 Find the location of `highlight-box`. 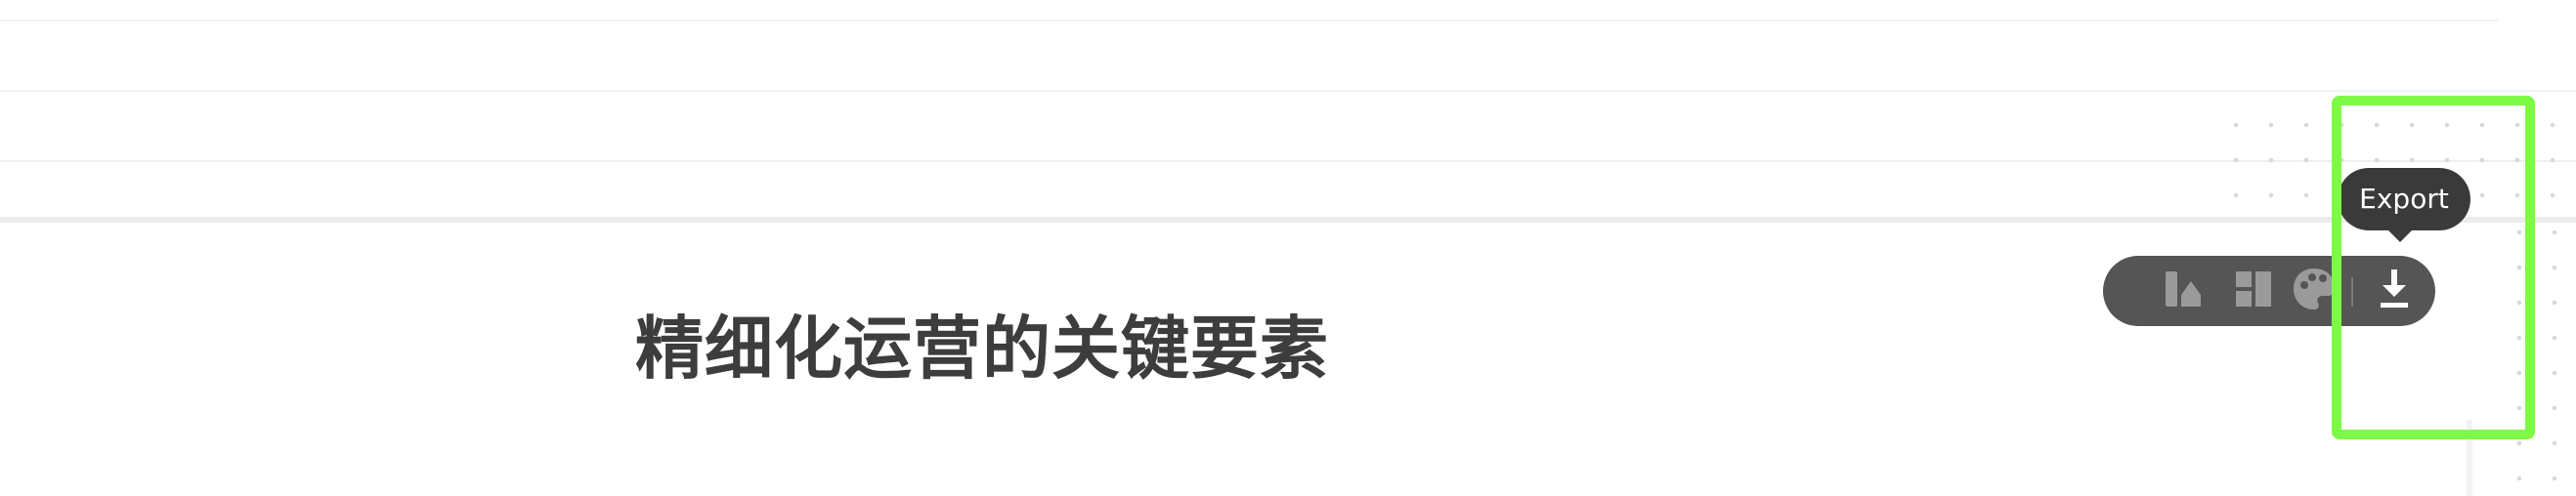

highlight-box is located at coordinates (2434, 267).